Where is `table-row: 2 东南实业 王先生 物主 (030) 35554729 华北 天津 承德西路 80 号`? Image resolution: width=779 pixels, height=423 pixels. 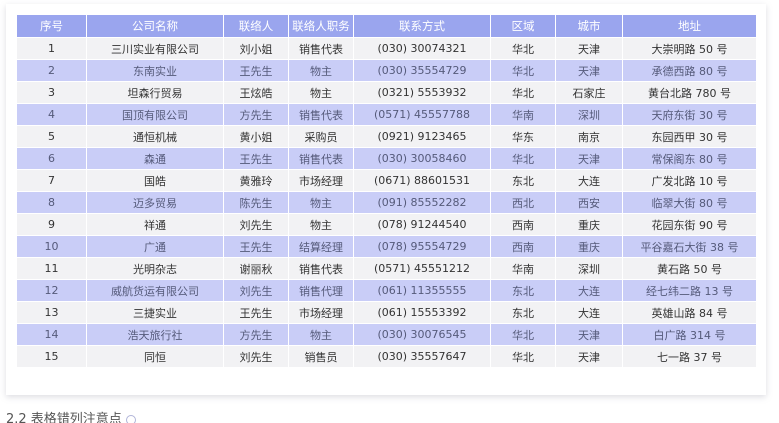 table-row: 2 东南实业 王先生 物主 (030) 35554729 华北 天津 承德西路 80 号 is located at coordinates (386, 70).